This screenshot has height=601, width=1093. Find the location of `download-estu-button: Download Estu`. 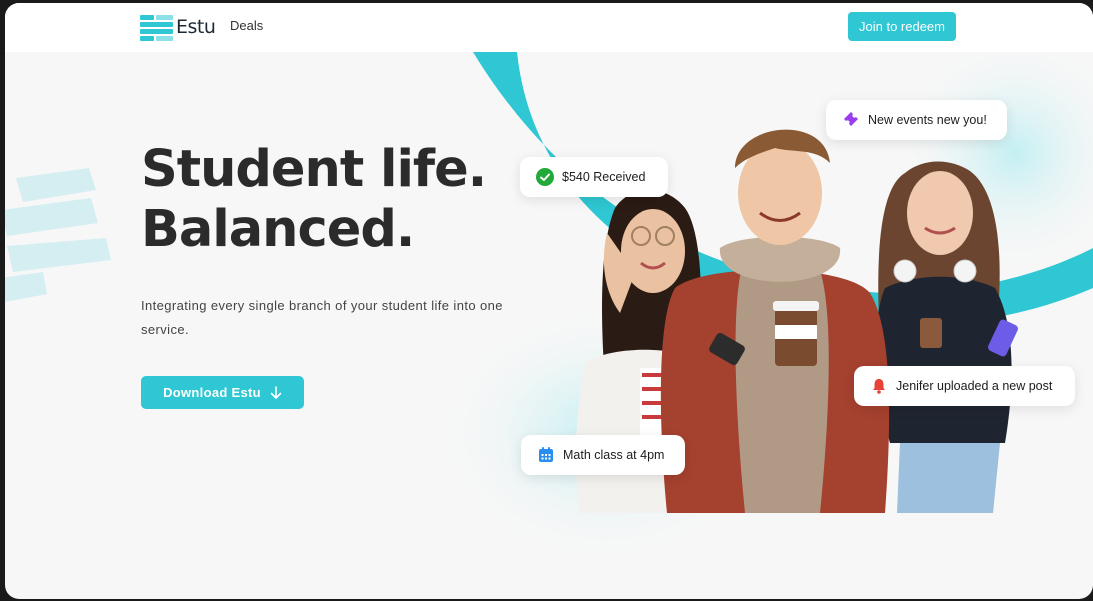

download-estu-button: Download Estu is located at coordinates (222, 392).